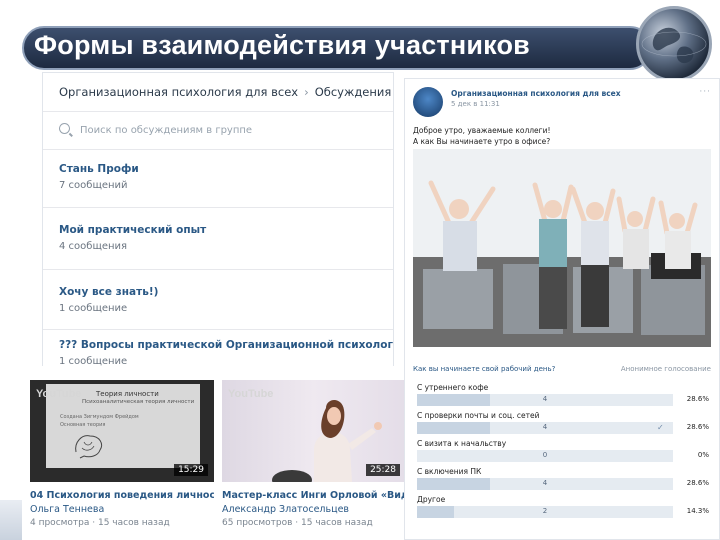 The width and height of the screenshot is (720, 540). I want to click on list-item: Мой практический опыт 4 сообщения, so click(132, 238).